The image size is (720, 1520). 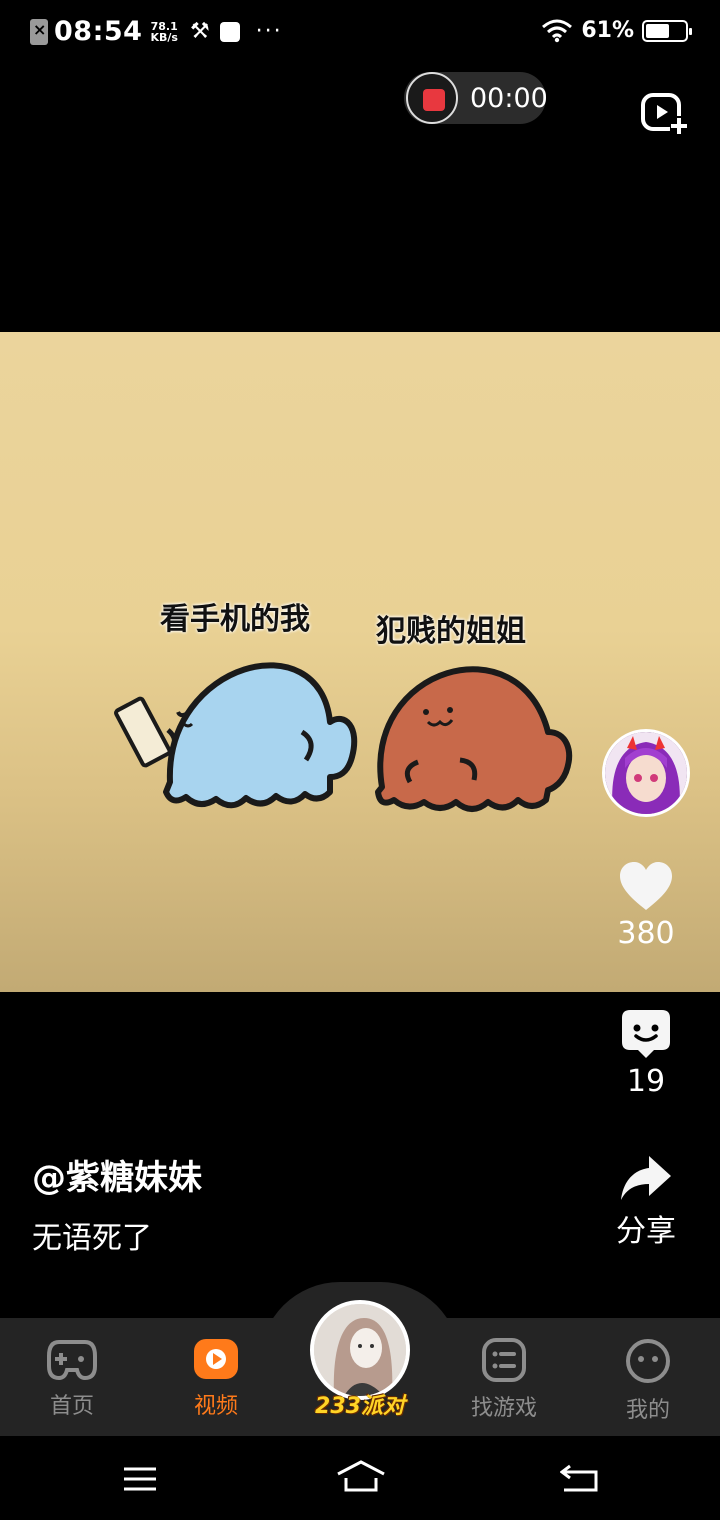 I want to click on like-count: 380, so click(x=646, y=933).